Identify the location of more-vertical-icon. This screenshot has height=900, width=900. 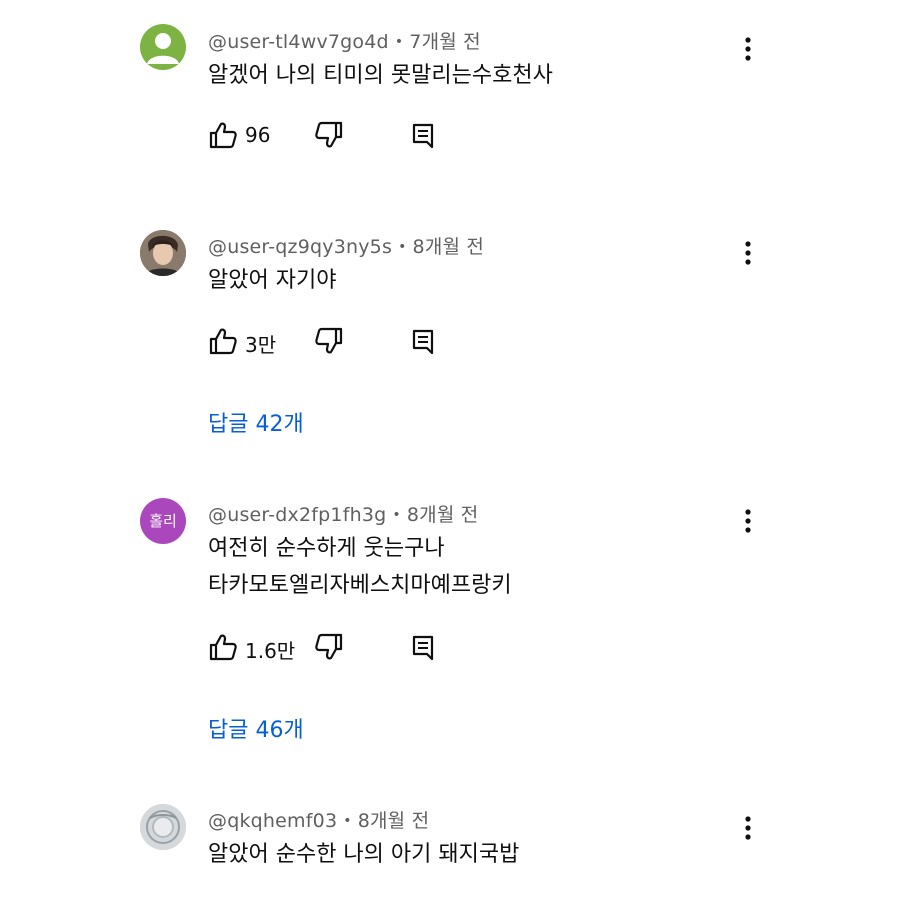
(748, 828).